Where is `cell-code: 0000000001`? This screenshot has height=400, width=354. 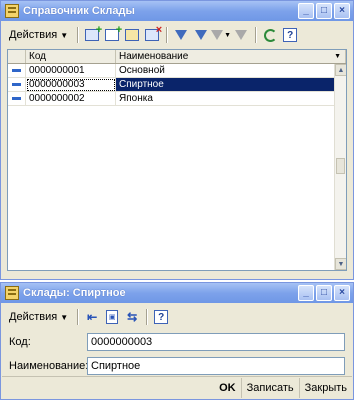 cell-code: 0000000001 is located at coordinates (71, 71).